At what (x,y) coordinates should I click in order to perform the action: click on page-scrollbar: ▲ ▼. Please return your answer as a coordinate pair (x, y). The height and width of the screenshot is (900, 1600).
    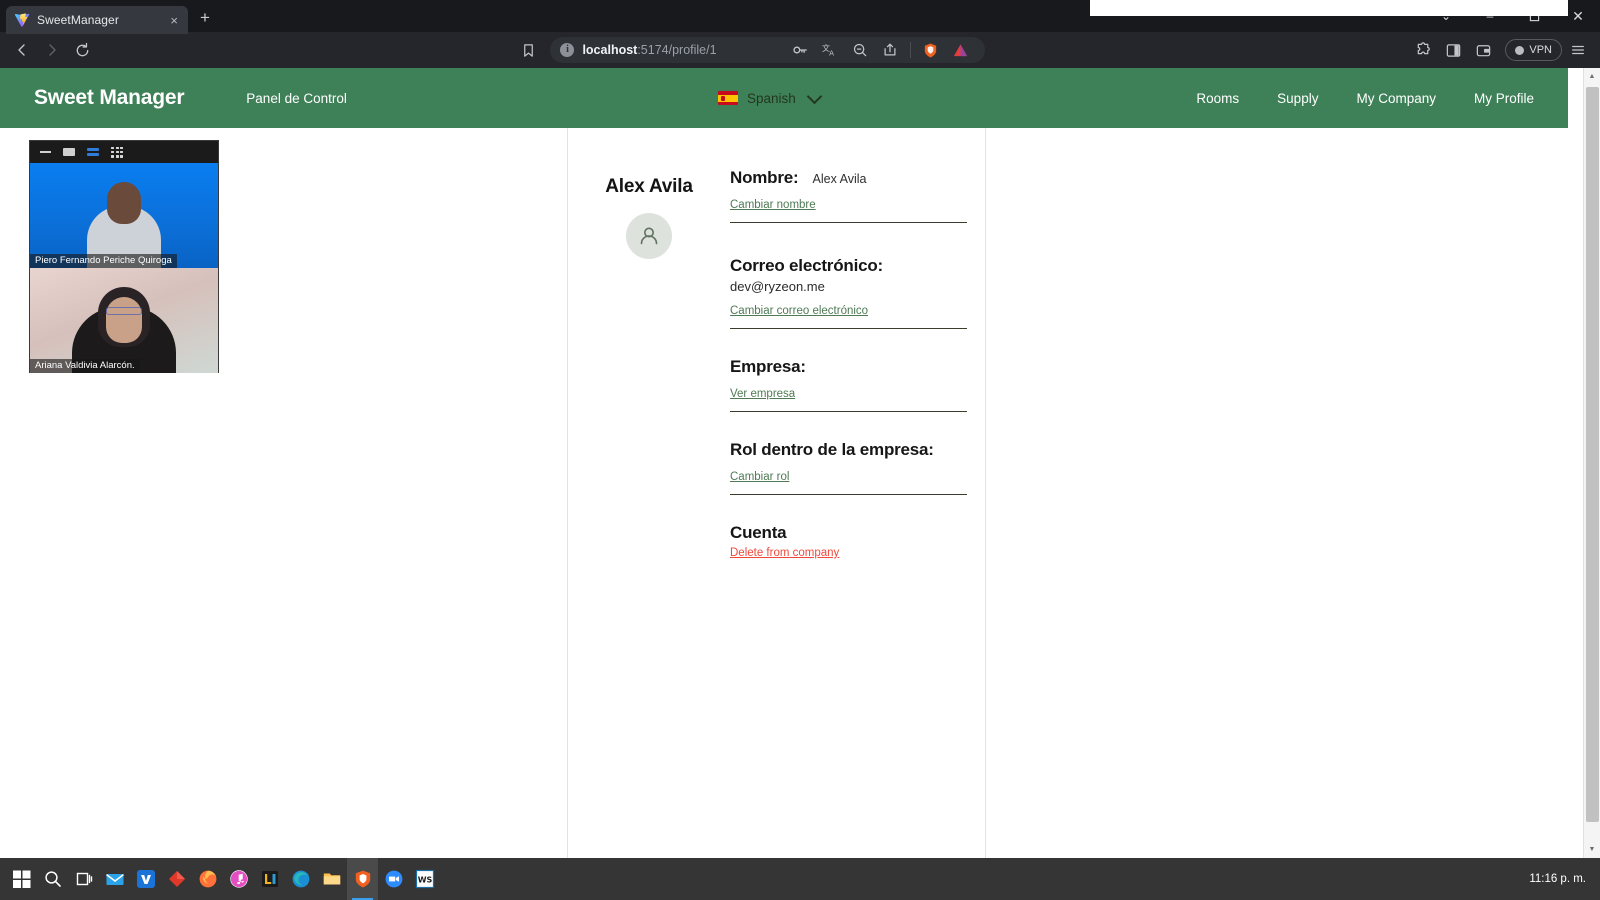
    Looking at the image, I should click on (1591, 463).